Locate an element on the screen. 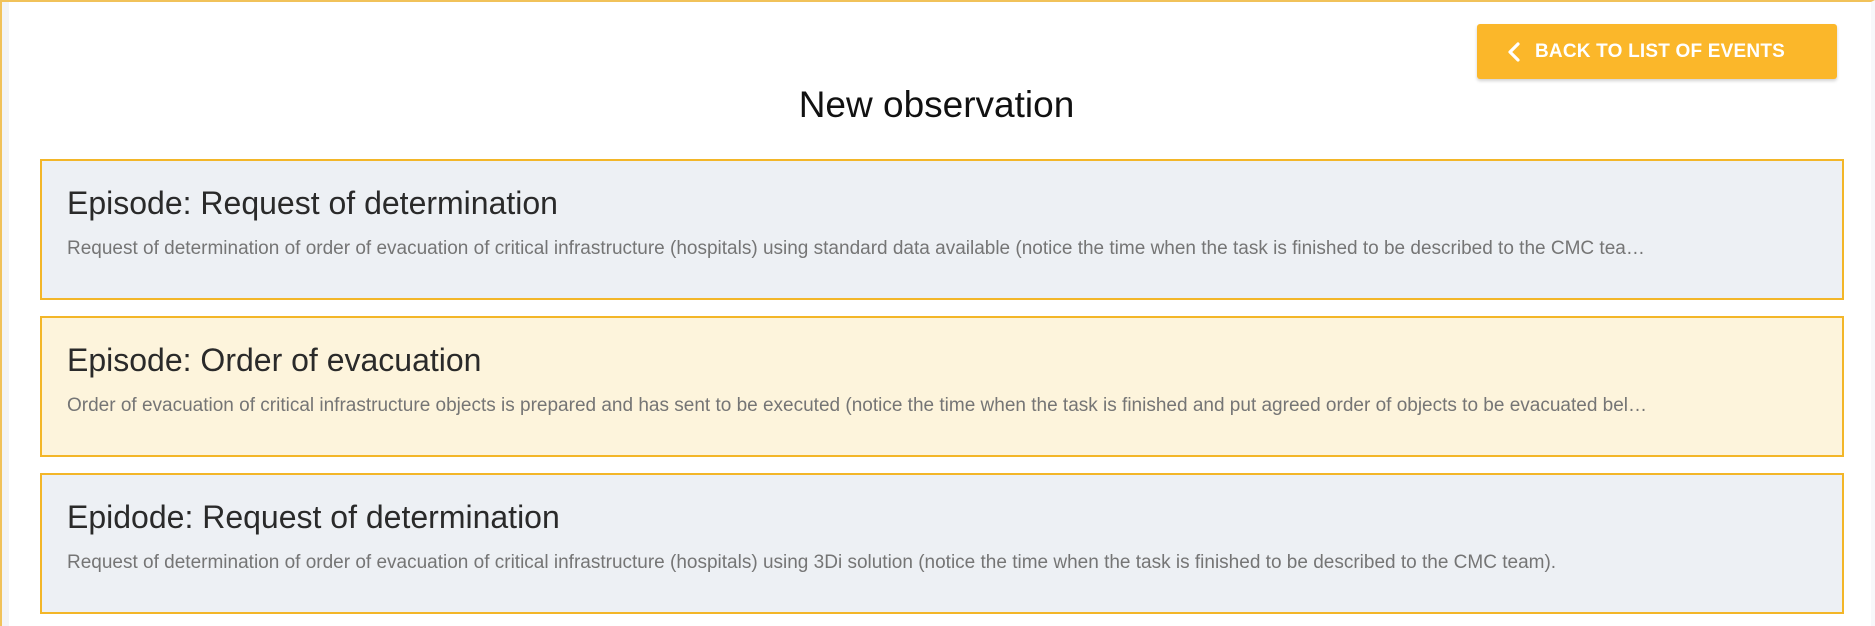 The width and height of the screenshot is (1875, 626). back-button-label: BACK TO LIST OF EVENTS is located at coordinates (1660, 51).